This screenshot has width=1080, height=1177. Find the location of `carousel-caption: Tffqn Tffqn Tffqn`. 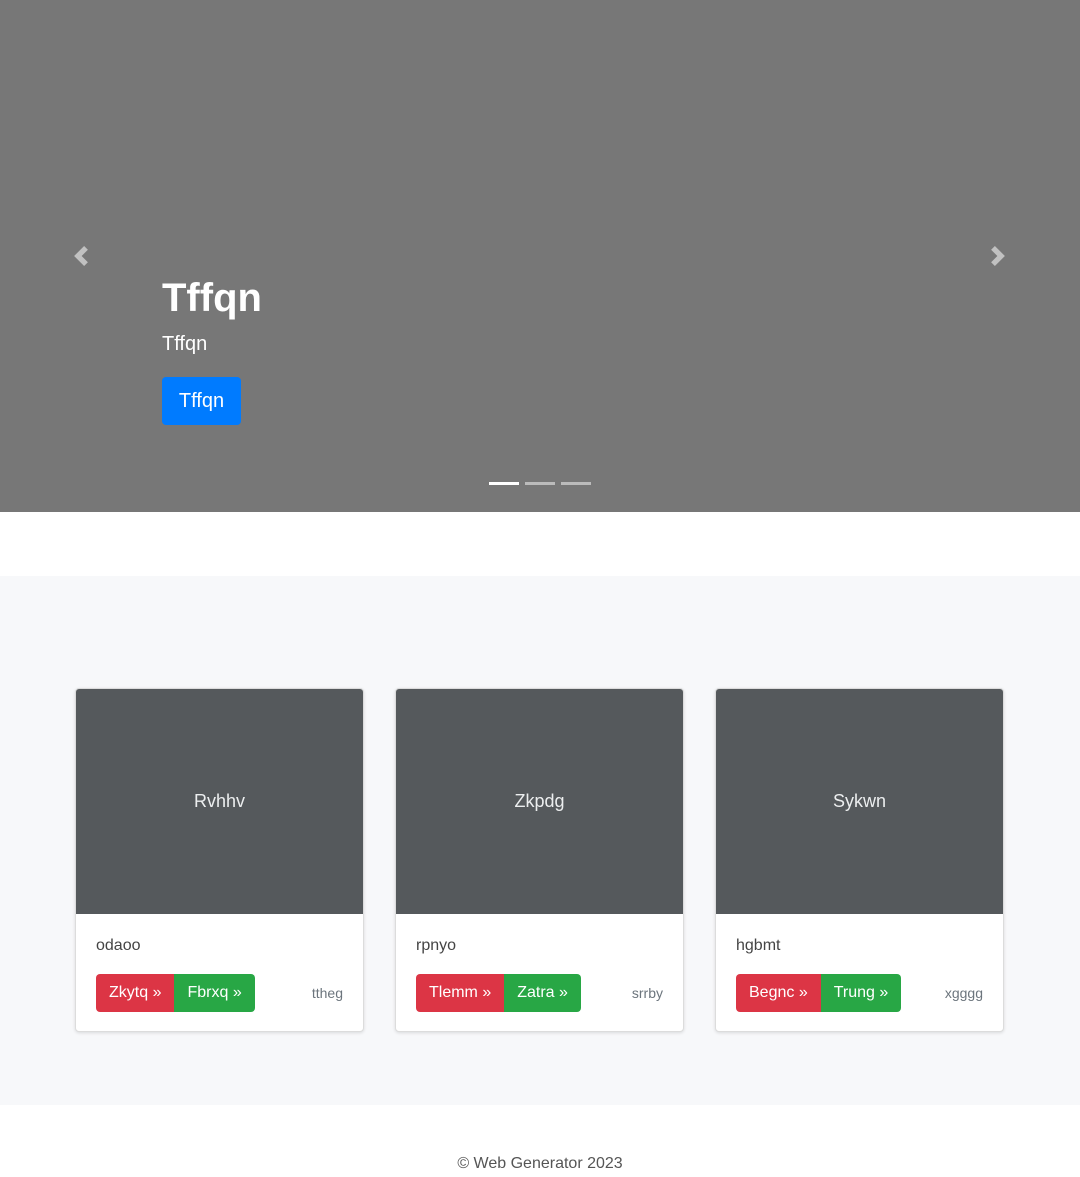

carousel-caption: Tffqn Tffqn Tffqn is located at coordinates (212, 349).